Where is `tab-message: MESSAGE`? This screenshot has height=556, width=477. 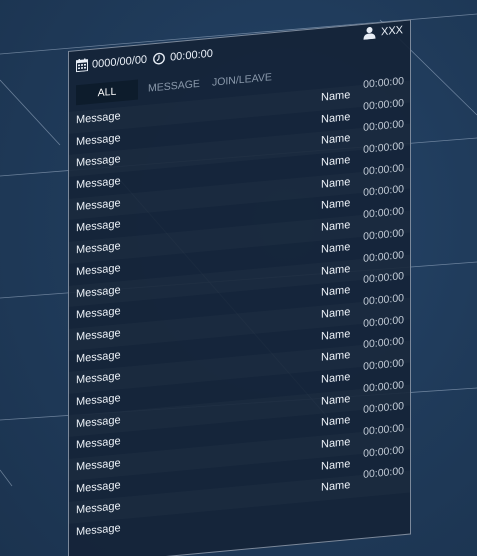
tab-message: MESSAGE is located at coordinates (174, 86).